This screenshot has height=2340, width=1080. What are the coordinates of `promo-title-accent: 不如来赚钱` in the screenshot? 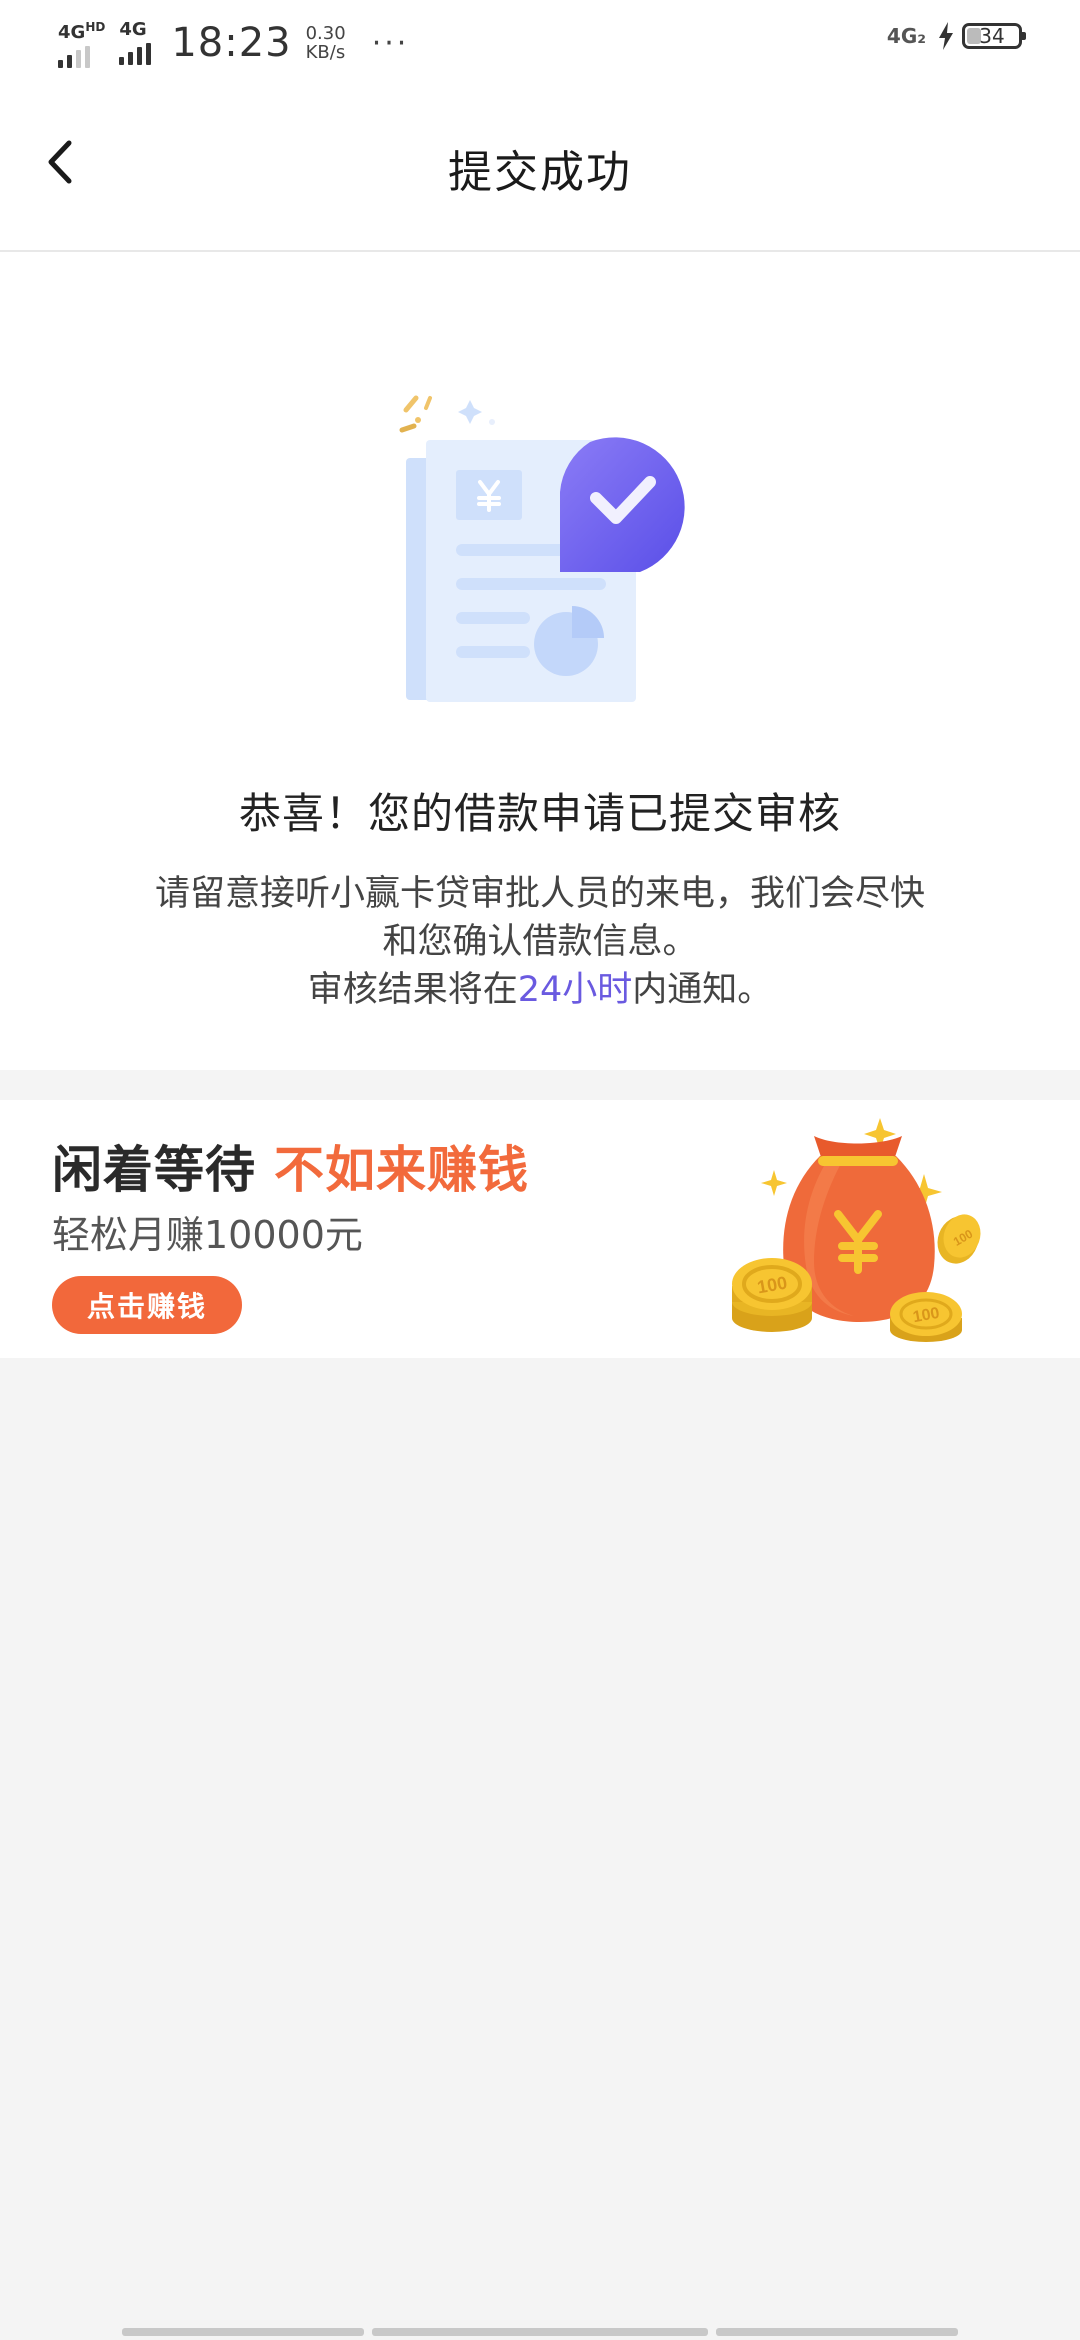 It's located at (401, 1170).